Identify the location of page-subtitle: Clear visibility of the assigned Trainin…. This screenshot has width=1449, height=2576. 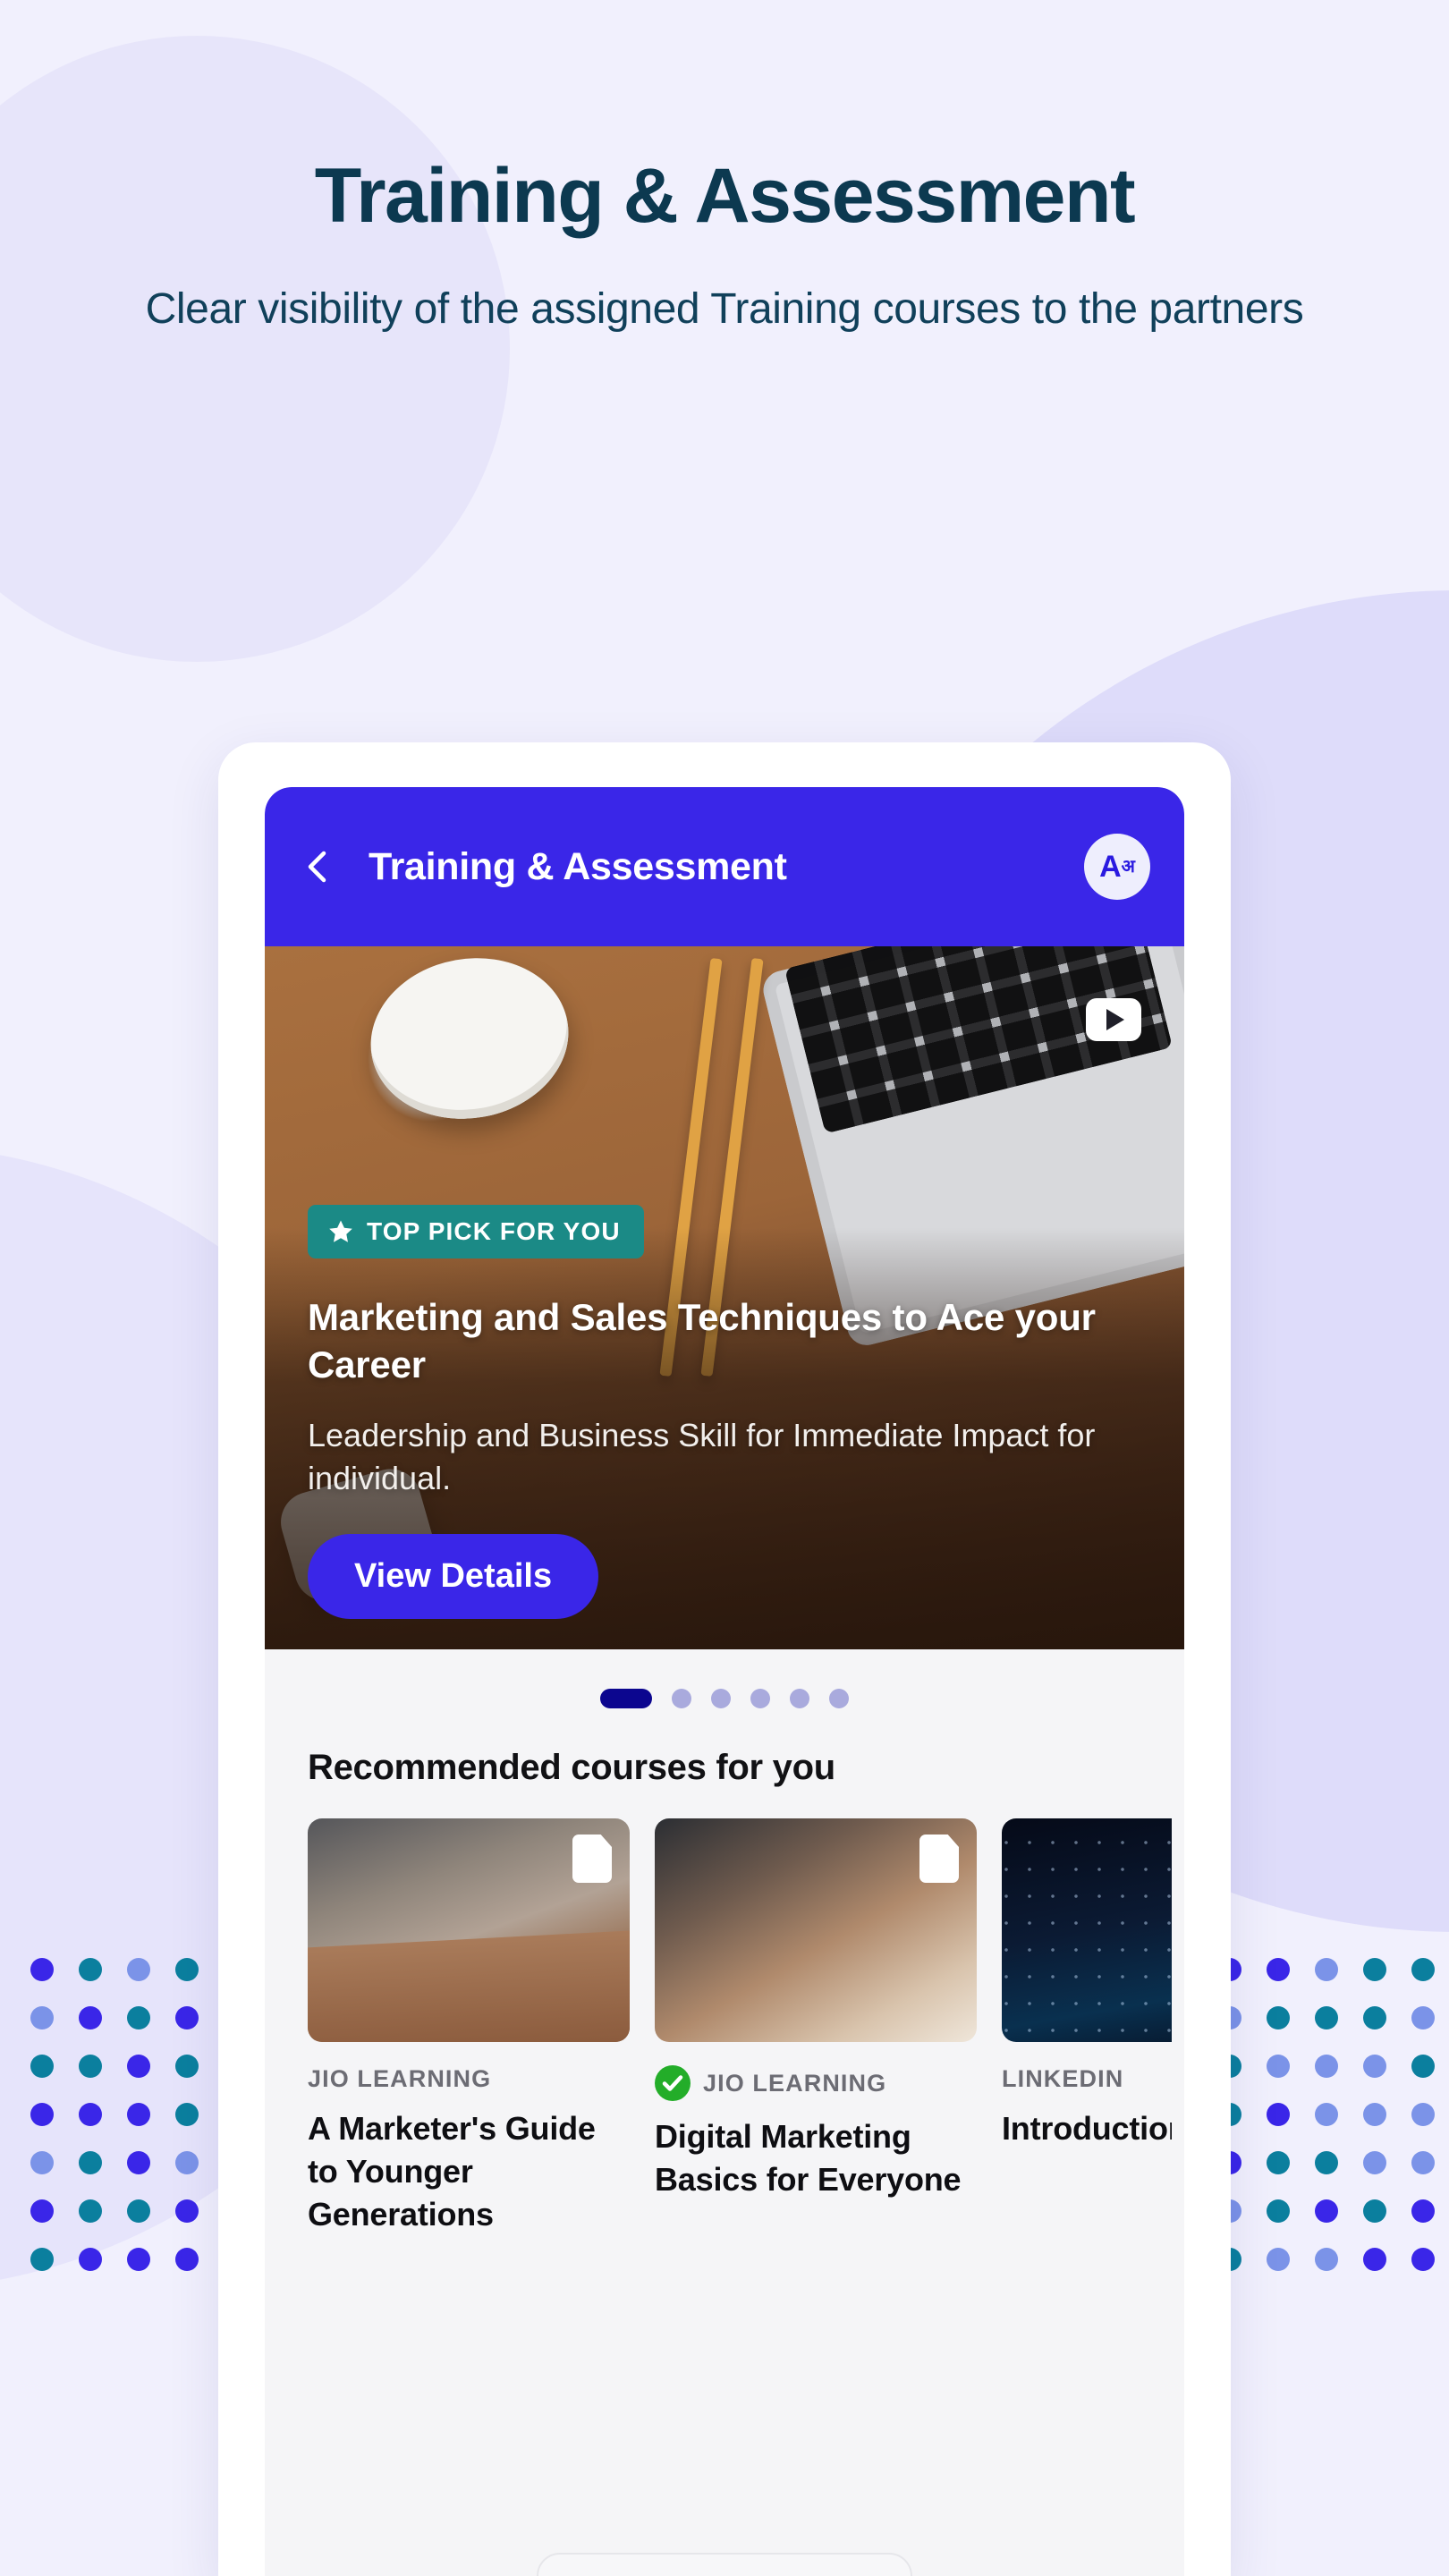
(724, 309).